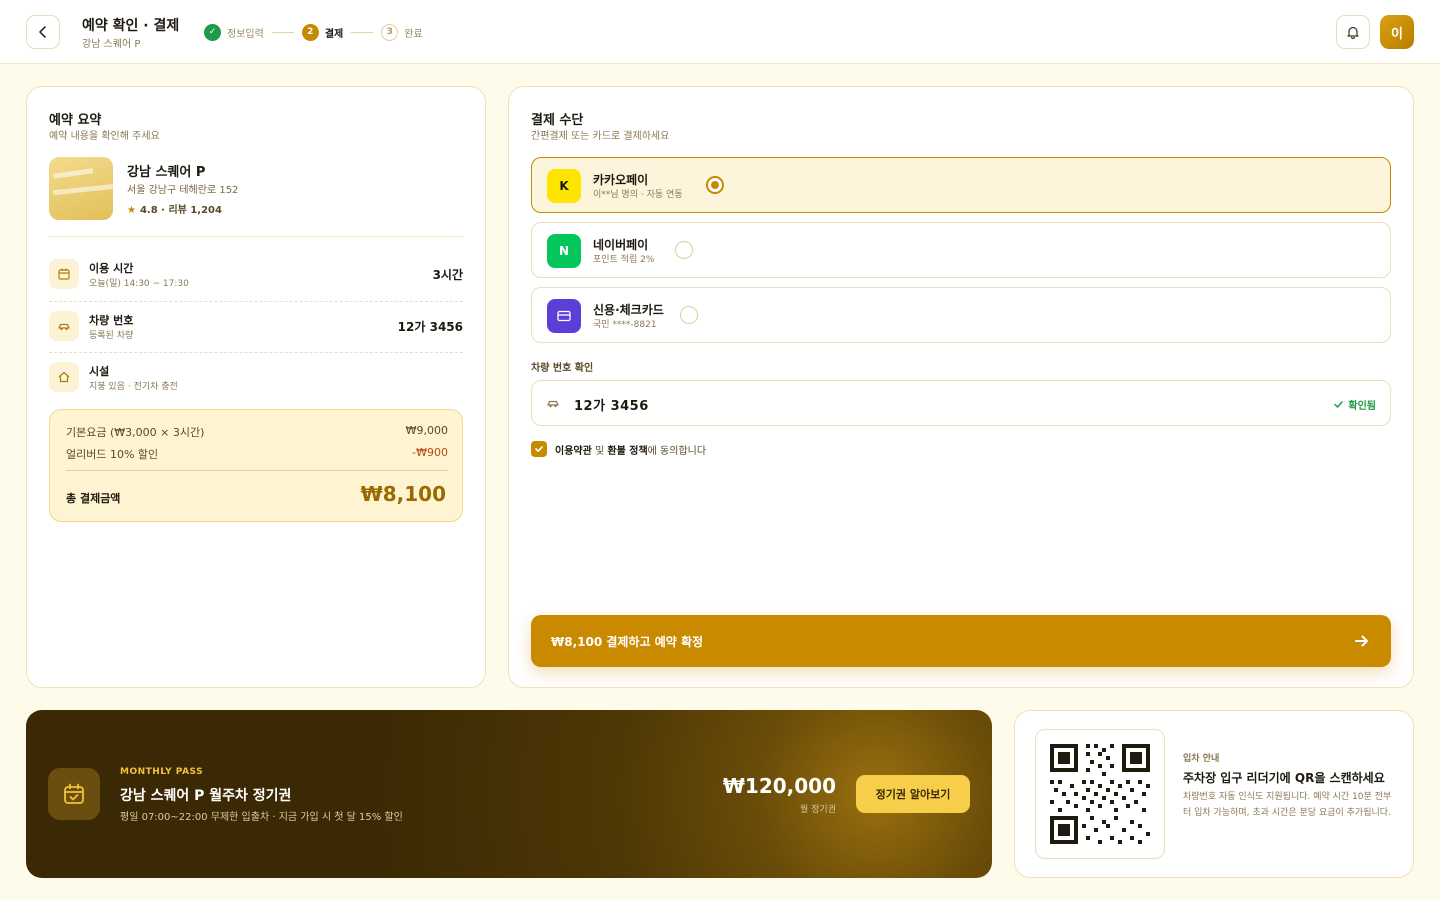 The width and height of the screenshot is (1440, 900). I want to click on place-name: 강남 스퀘어 P, so click(166, 172).